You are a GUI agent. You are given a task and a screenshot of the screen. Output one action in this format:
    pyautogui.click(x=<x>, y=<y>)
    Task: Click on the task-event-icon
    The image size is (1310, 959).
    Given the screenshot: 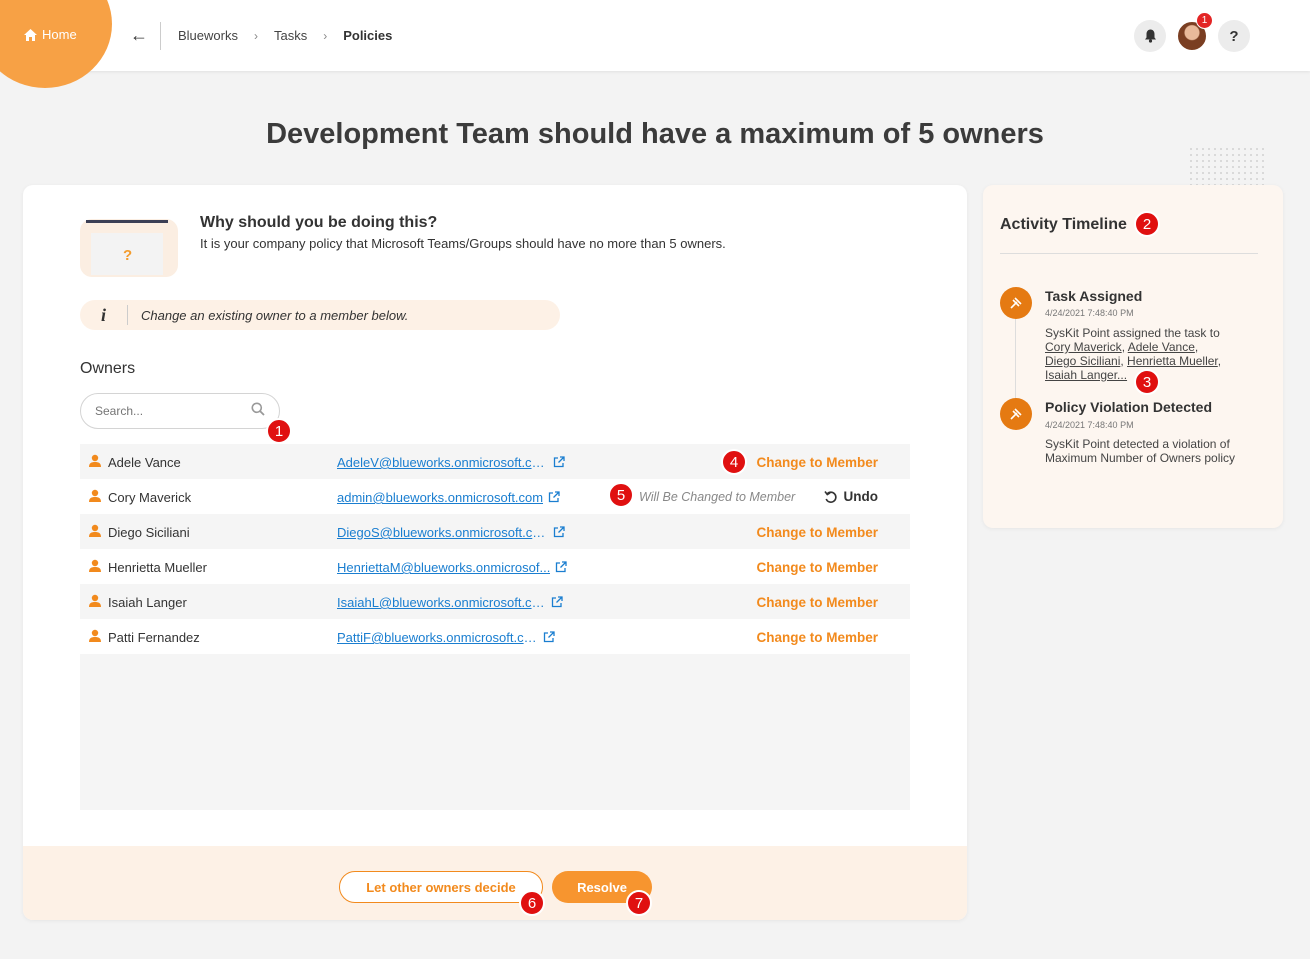 What is the action you would take?
    pyautogui.click(x=1016, y=303)
    